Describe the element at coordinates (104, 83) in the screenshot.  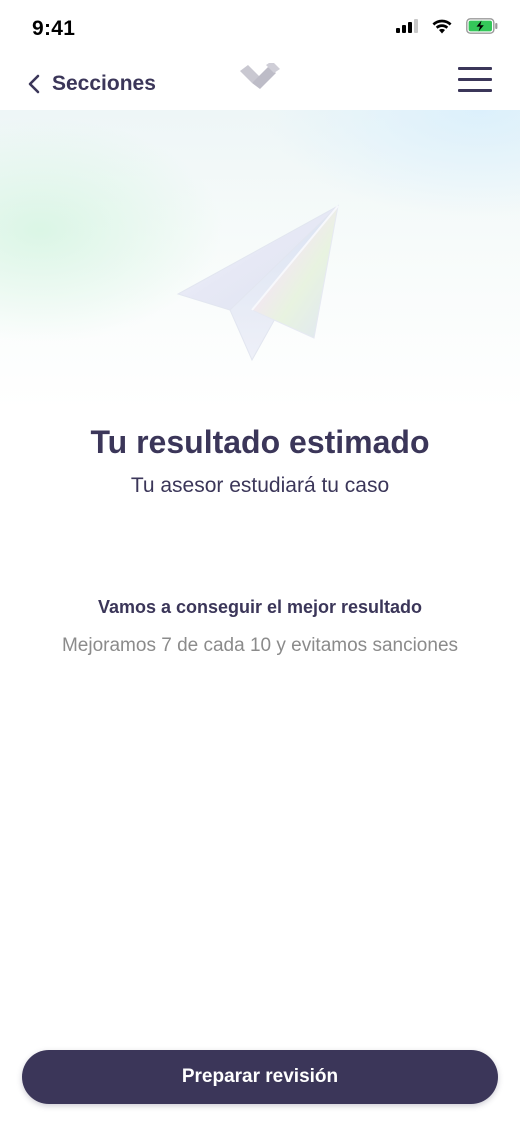
I see `back-label: Secciones` at that location.